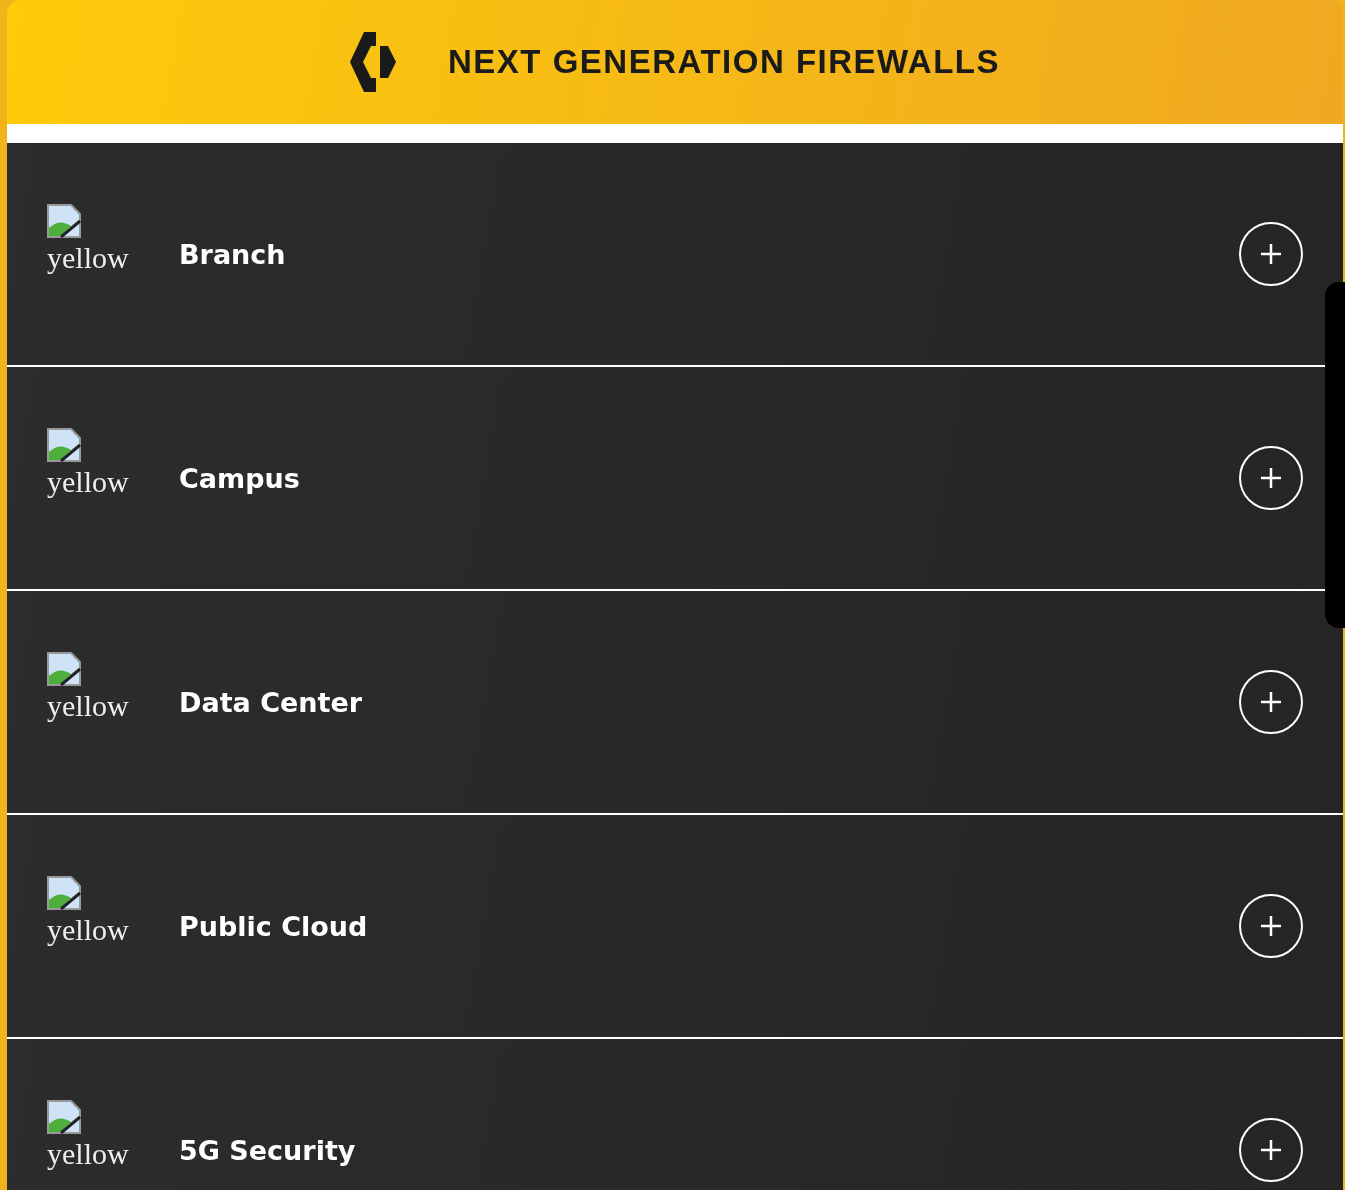 Image resolution: width=1345 pixels, height=1190 pixels. What do you see at coordinates (240, 478) in the screenshot?
I see `item-title: Campus` at bounding box center [240, 478].